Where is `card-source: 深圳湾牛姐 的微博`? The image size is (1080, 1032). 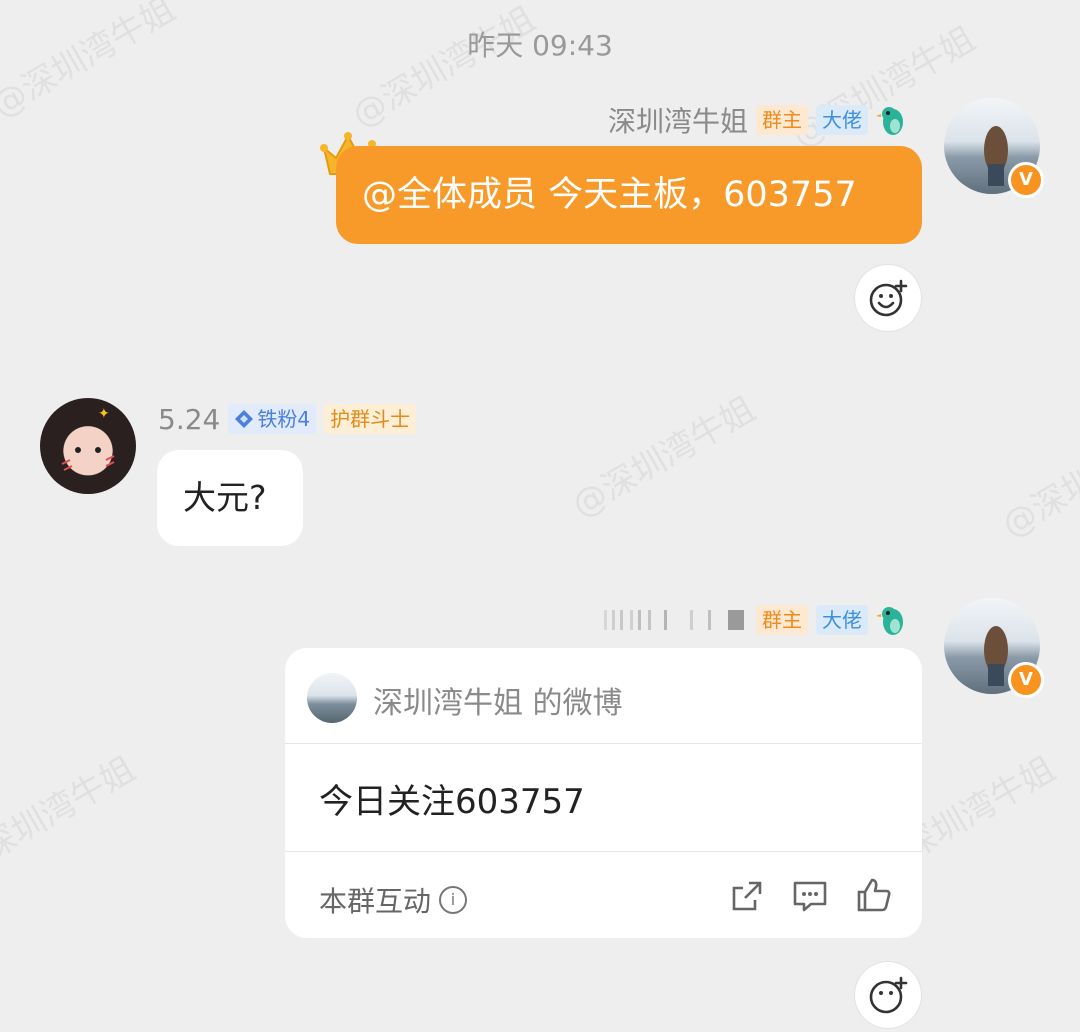 card-source: 深圳湾牛姐 的微博 is located at coordinates (498, 700).